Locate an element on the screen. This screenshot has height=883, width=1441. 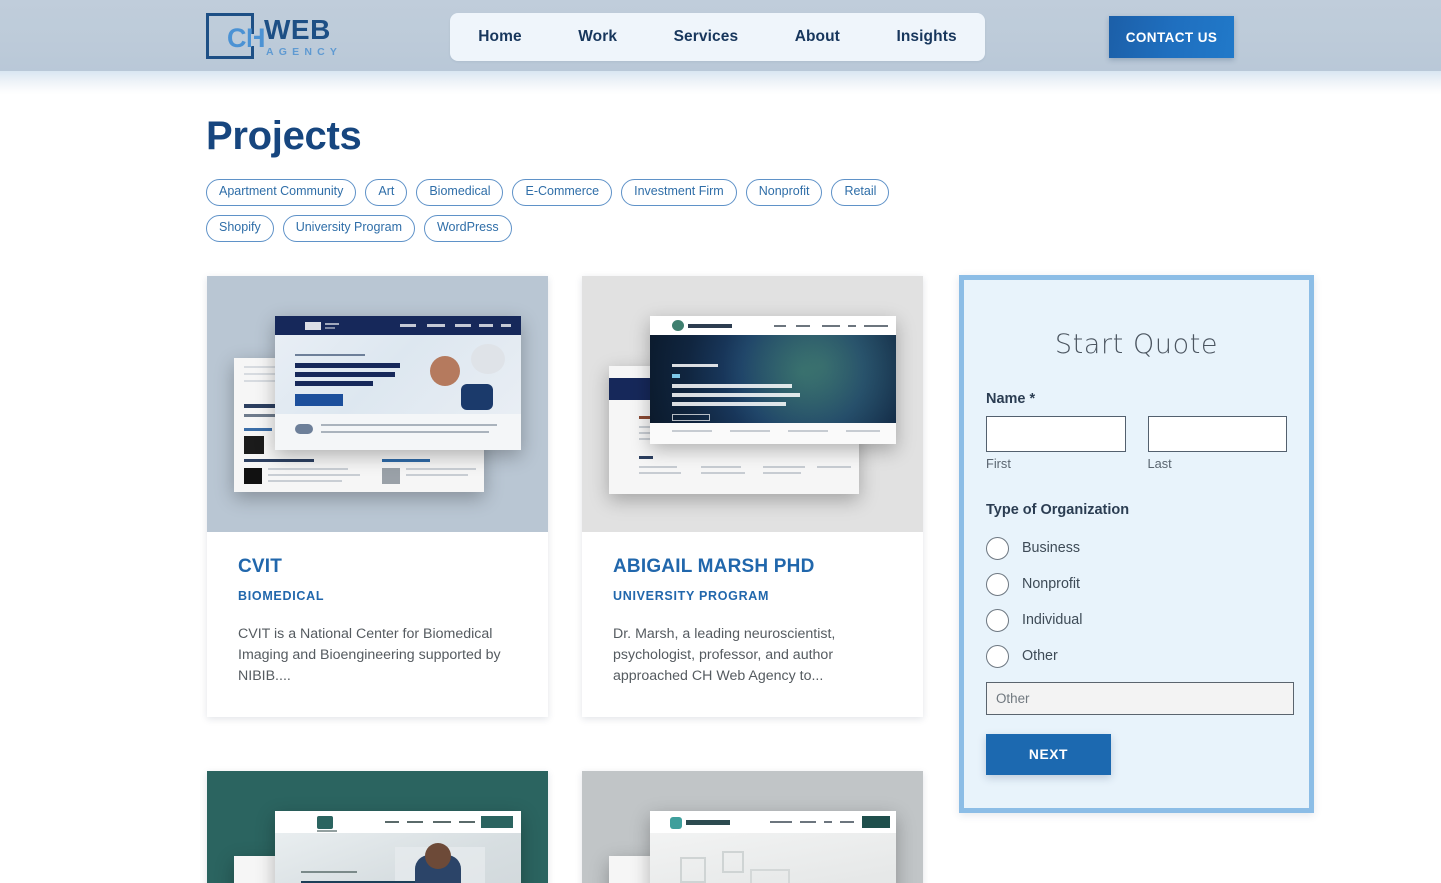
project-title: CVIT is located at coordinates (260, 566).